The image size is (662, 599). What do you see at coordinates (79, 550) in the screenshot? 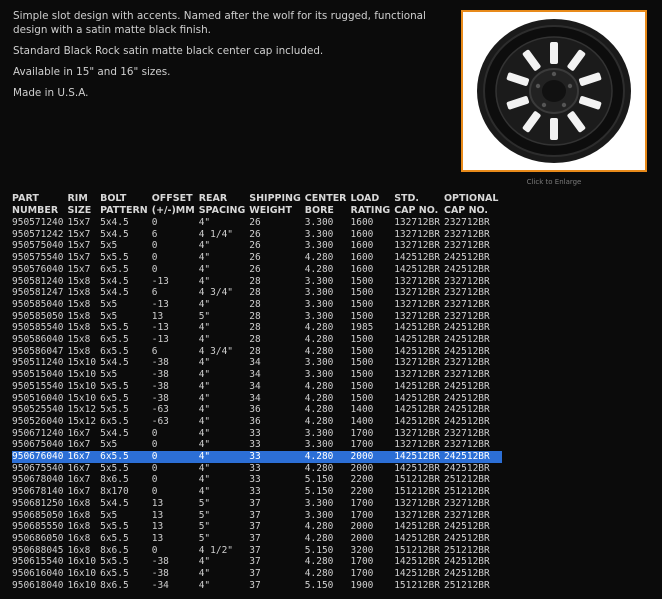
I see `table-cell: 16x8` at bounding box center [79, 550].